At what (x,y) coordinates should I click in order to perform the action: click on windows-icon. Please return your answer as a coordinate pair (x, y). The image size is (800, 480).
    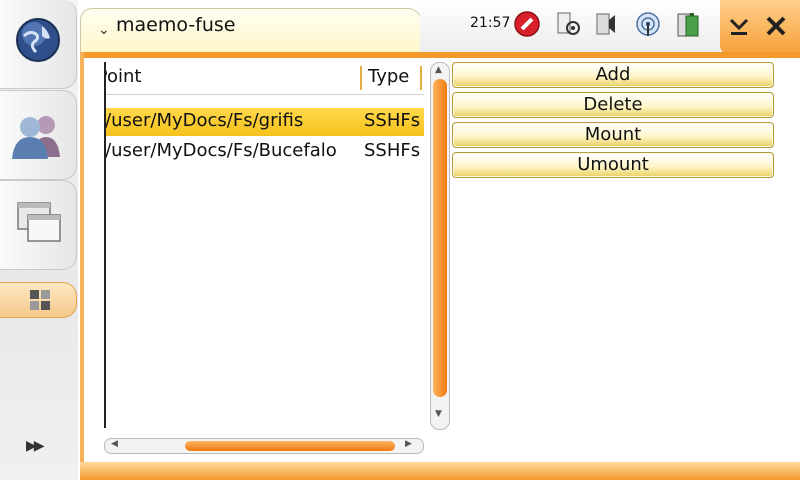
    Looking at the image, I should click on (39, 222).